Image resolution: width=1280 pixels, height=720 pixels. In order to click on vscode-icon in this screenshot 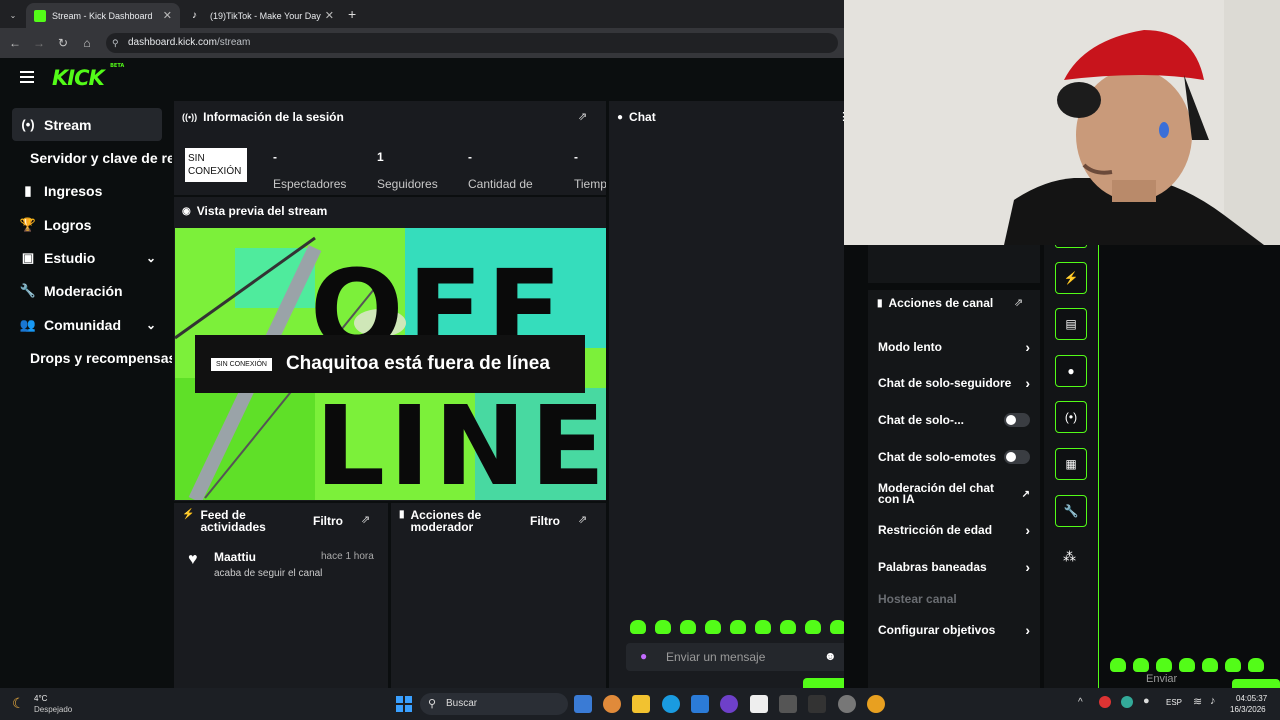, I will do `click(700, 704)`.